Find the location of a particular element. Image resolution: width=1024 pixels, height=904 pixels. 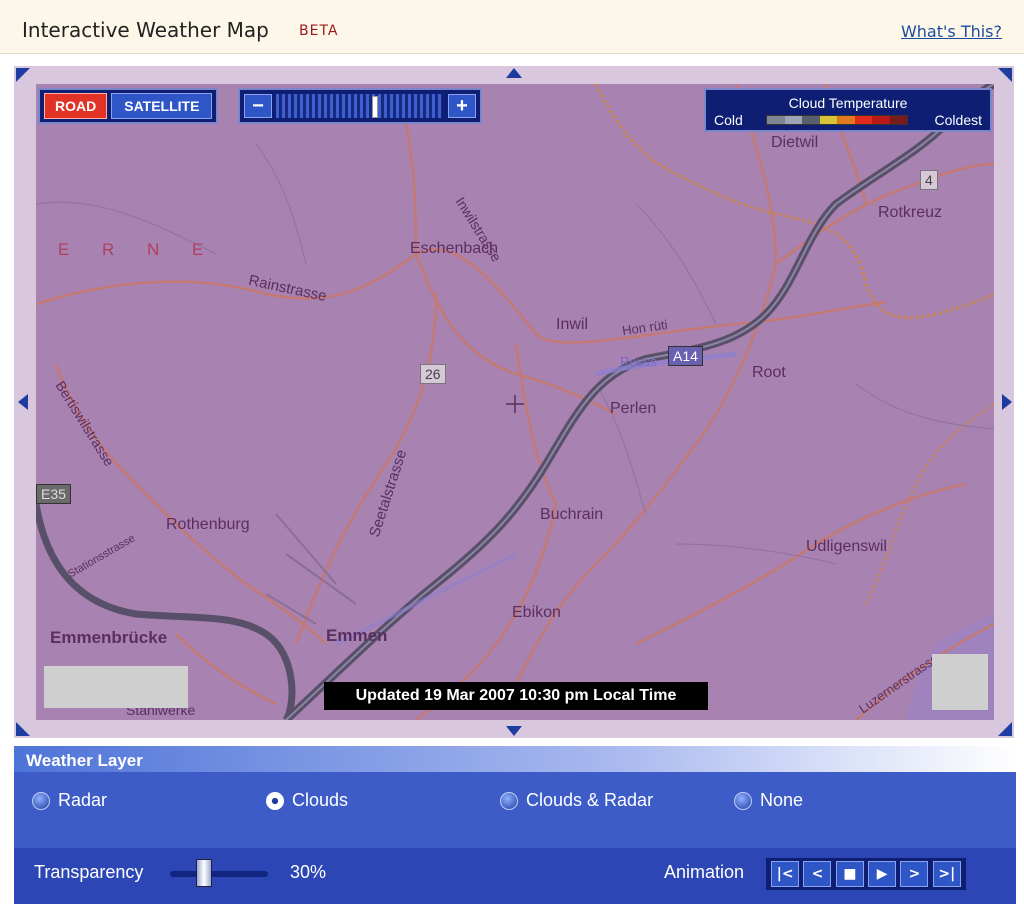

weather-layer-heading: Weather Layer is located at coordinates (515, 759).